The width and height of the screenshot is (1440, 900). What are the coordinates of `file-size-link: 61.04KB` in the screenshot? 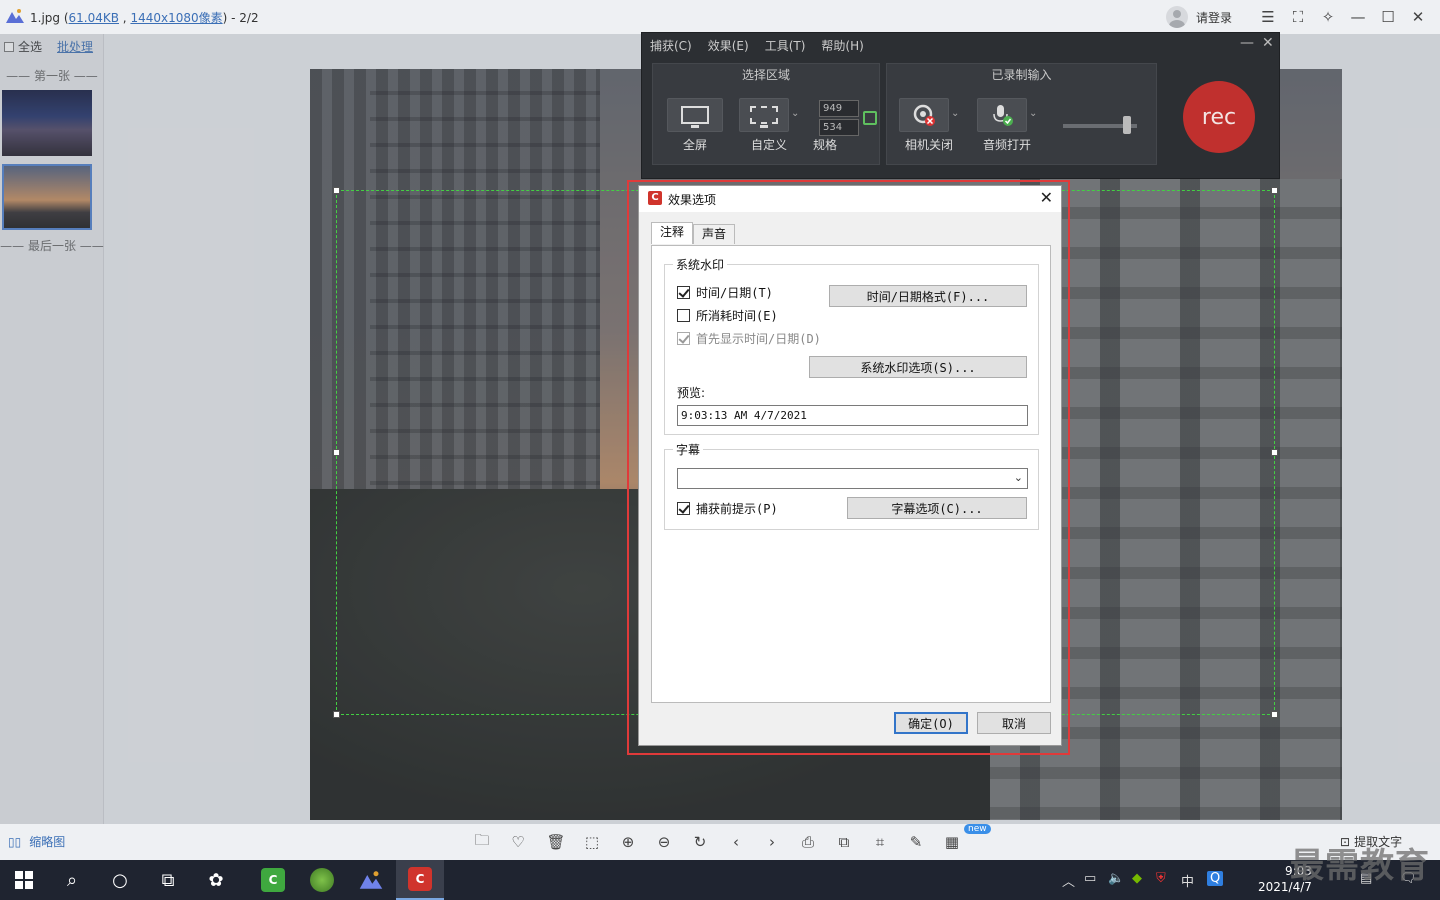 It's located at (94, 18).